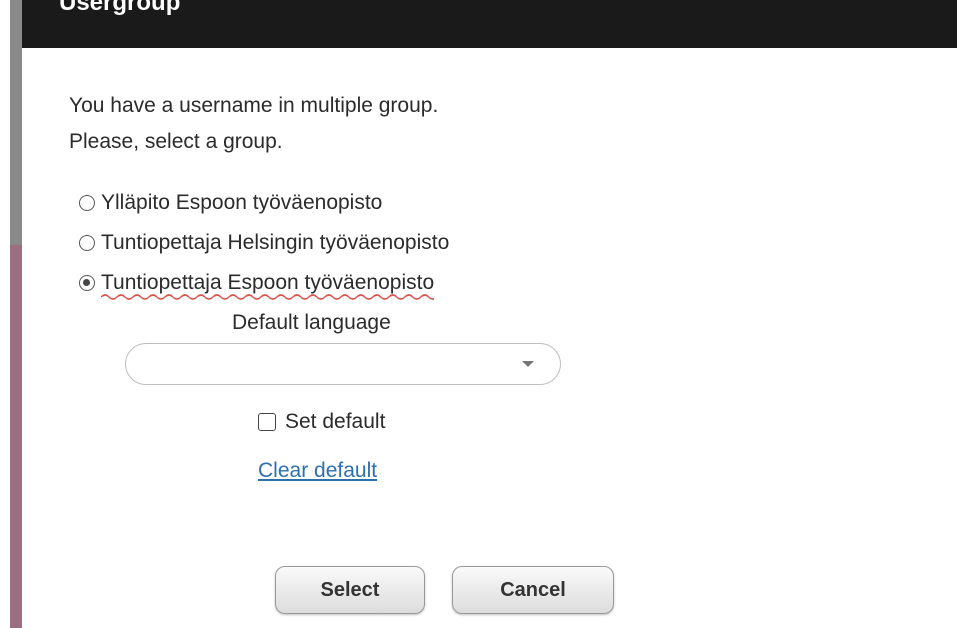  I want to click on spellcheck-underline, so click(268, 297).